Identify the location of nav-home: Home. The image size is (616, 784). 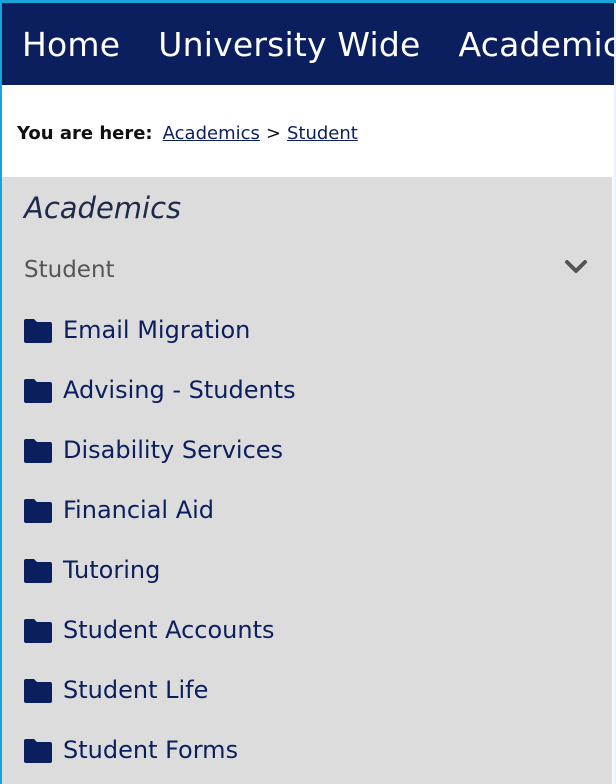
(71, 44).